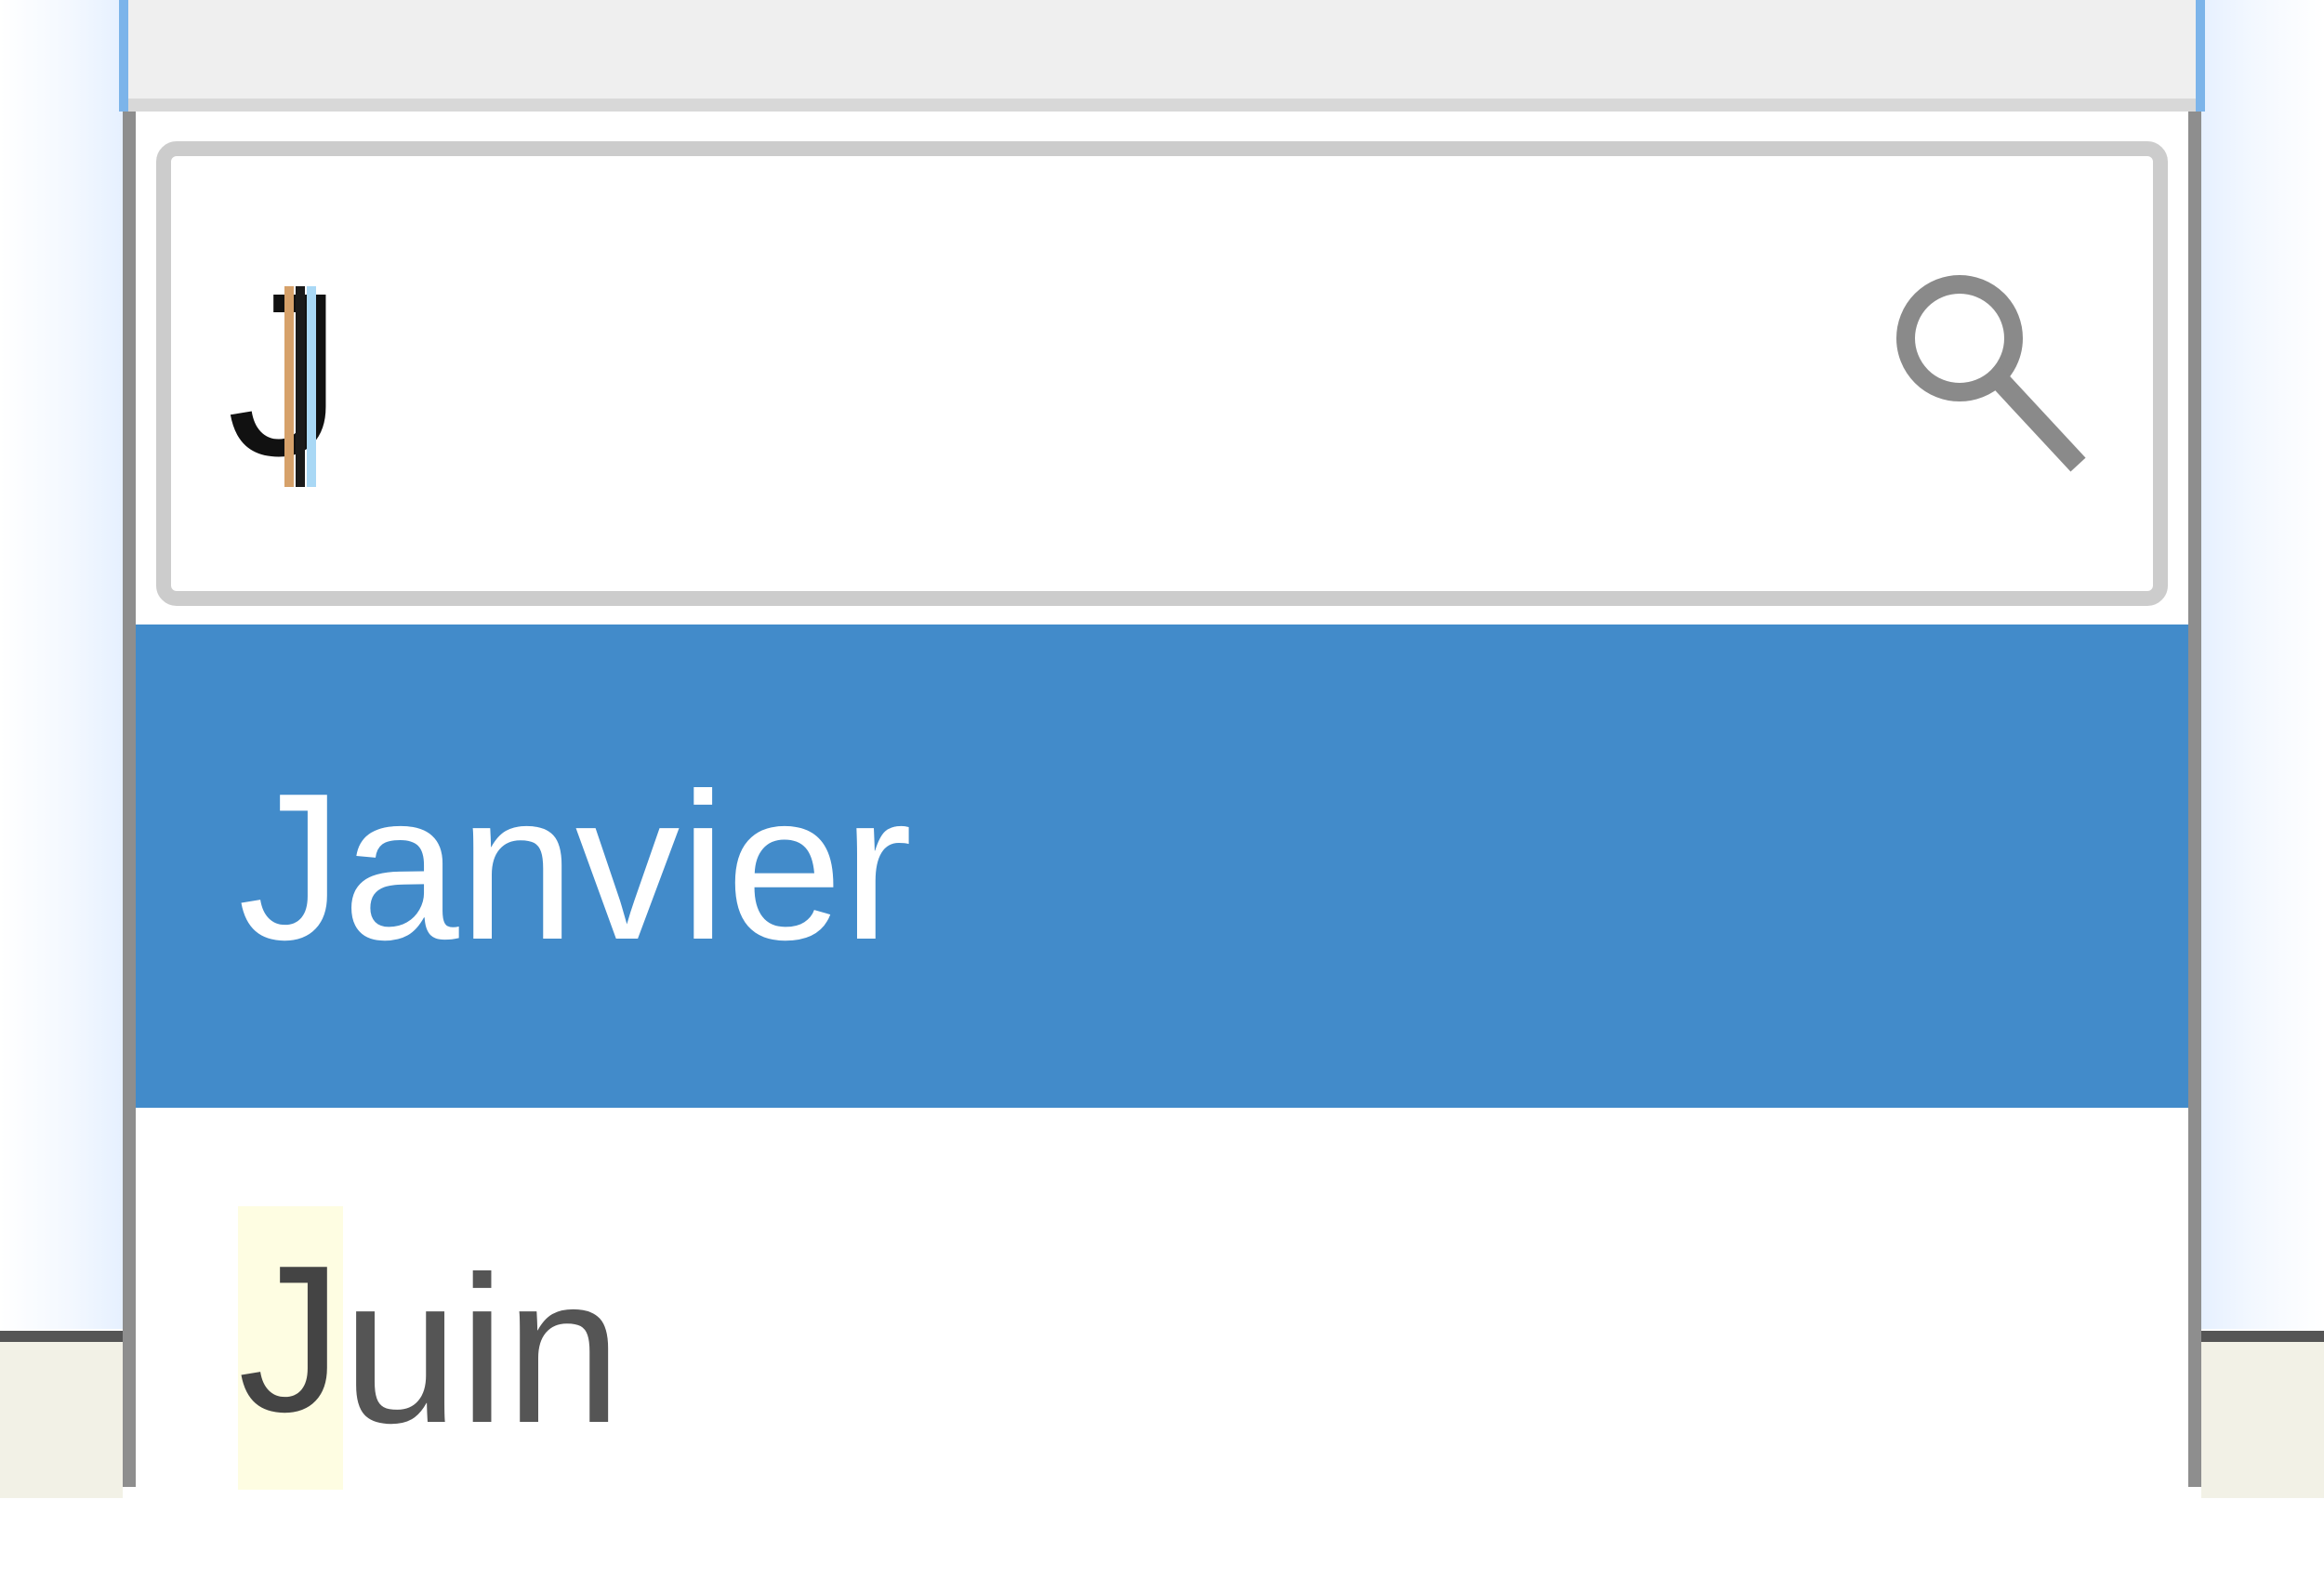 The image size is (2324, 1591). Describe the element at coordinates (627, 866) in the screenshot. I see `option-label: anvier` at that location.